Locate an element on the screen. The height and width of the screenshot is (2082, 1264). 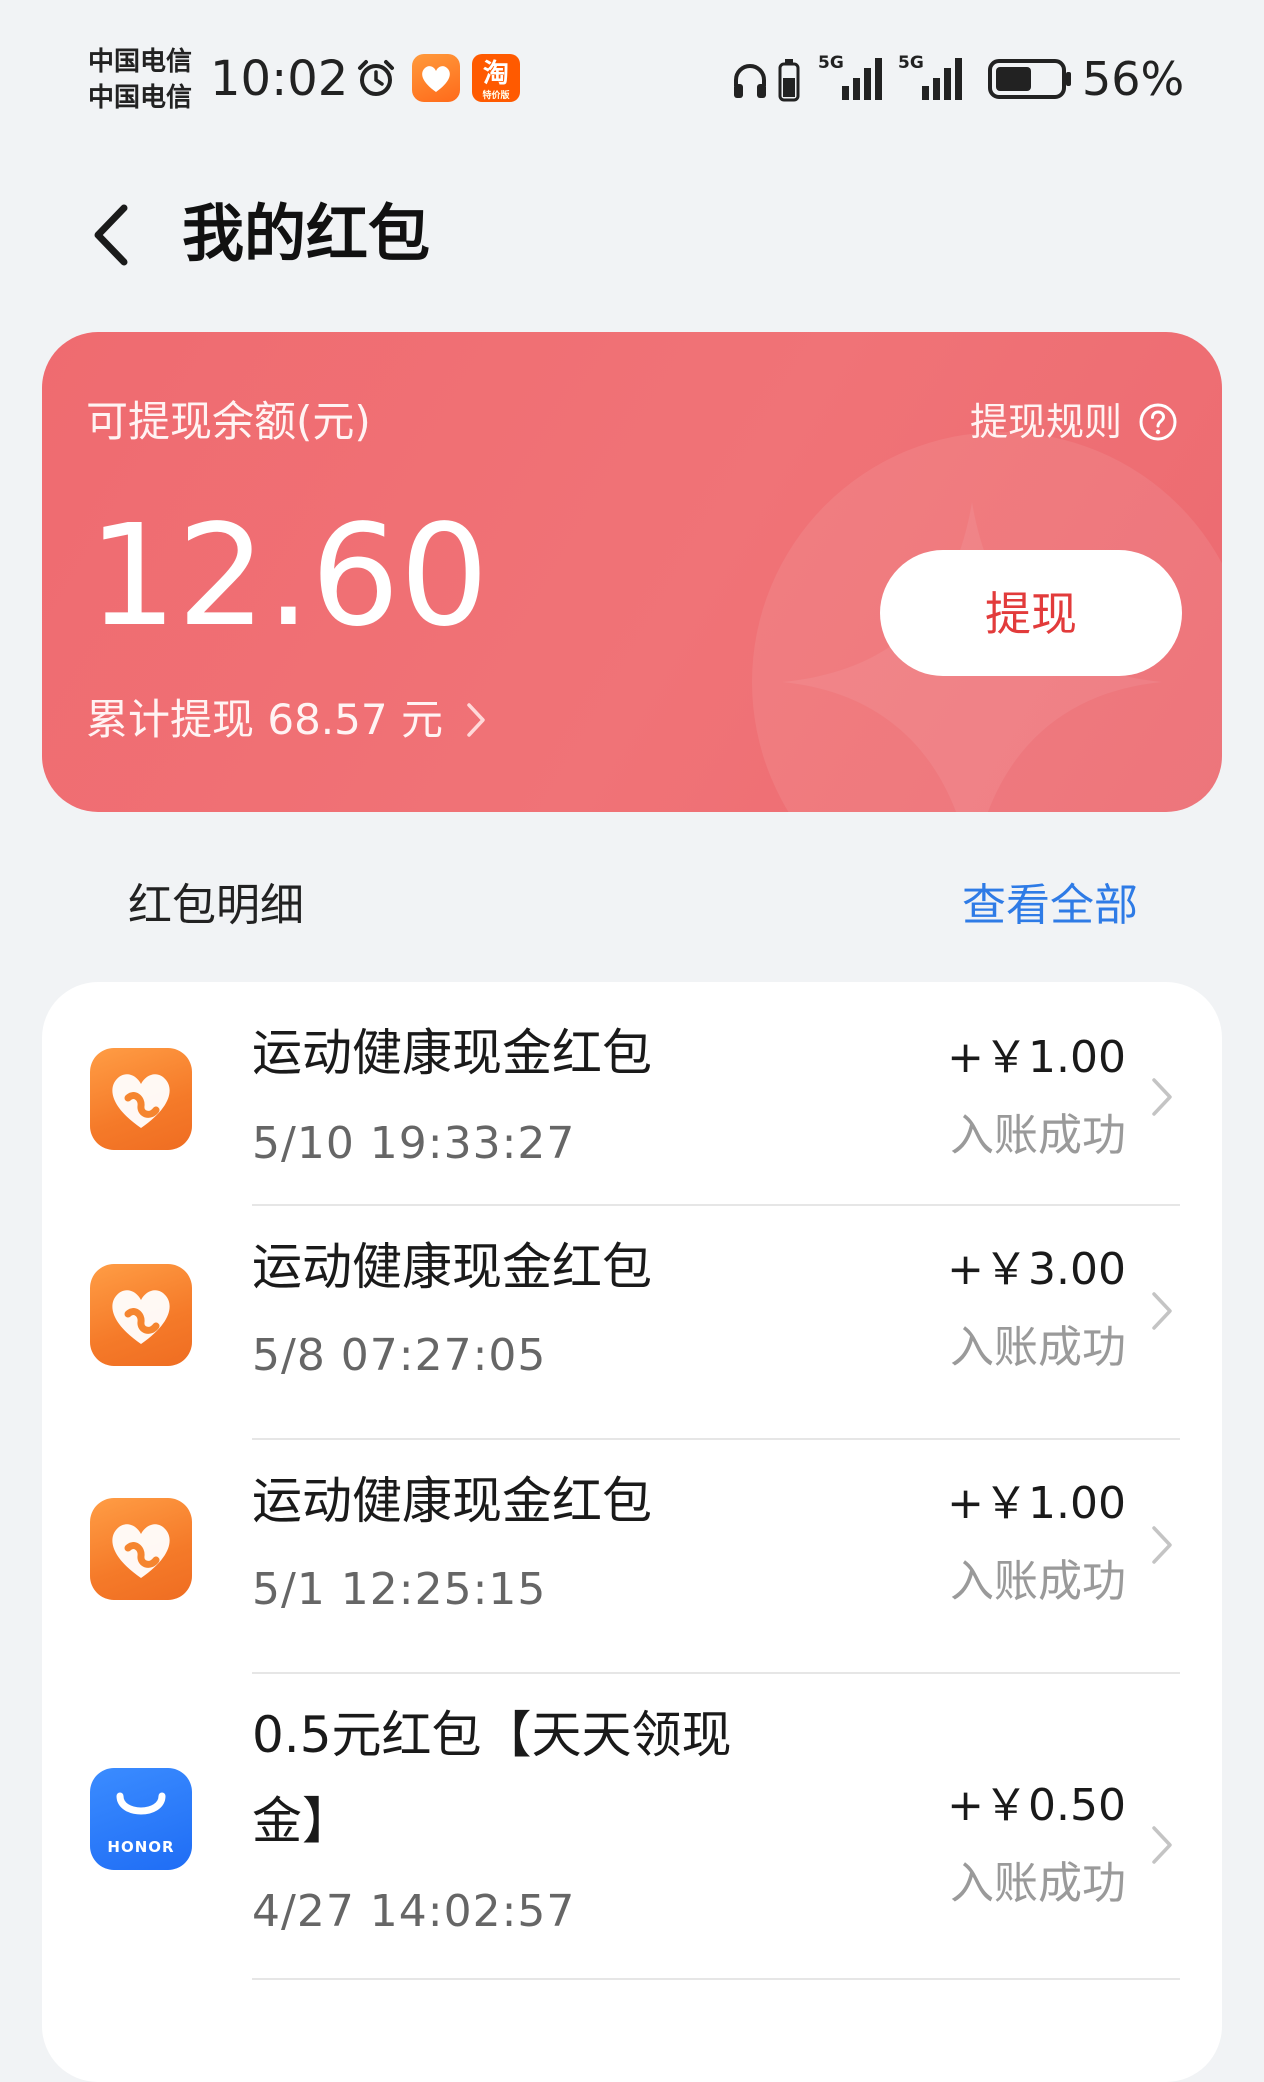
honor-icon-text: HONOR is located at coordinates (141, 1847).